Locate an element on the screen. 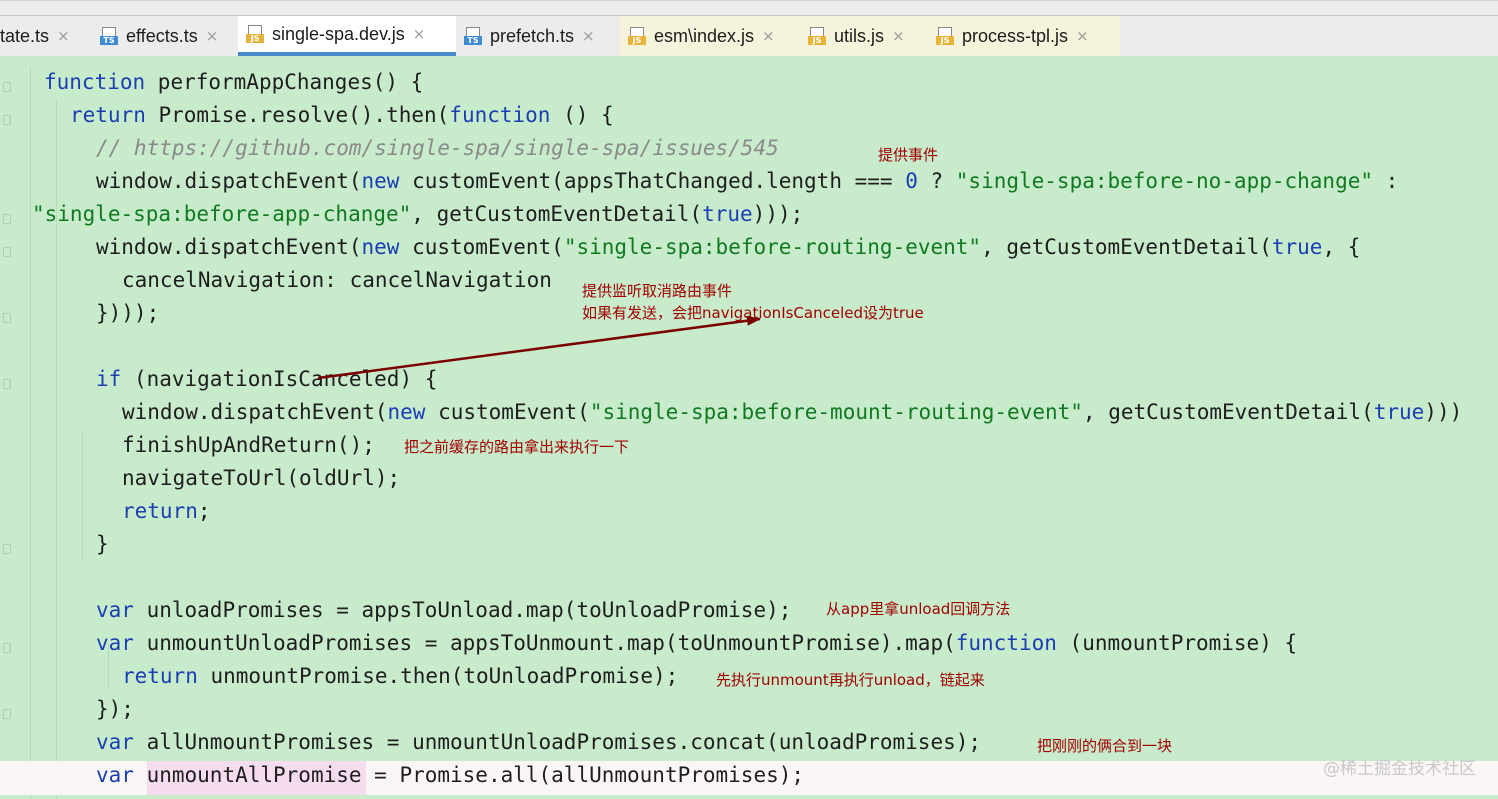  tab-label: esm\index.js is located at coordinates (704, 35).